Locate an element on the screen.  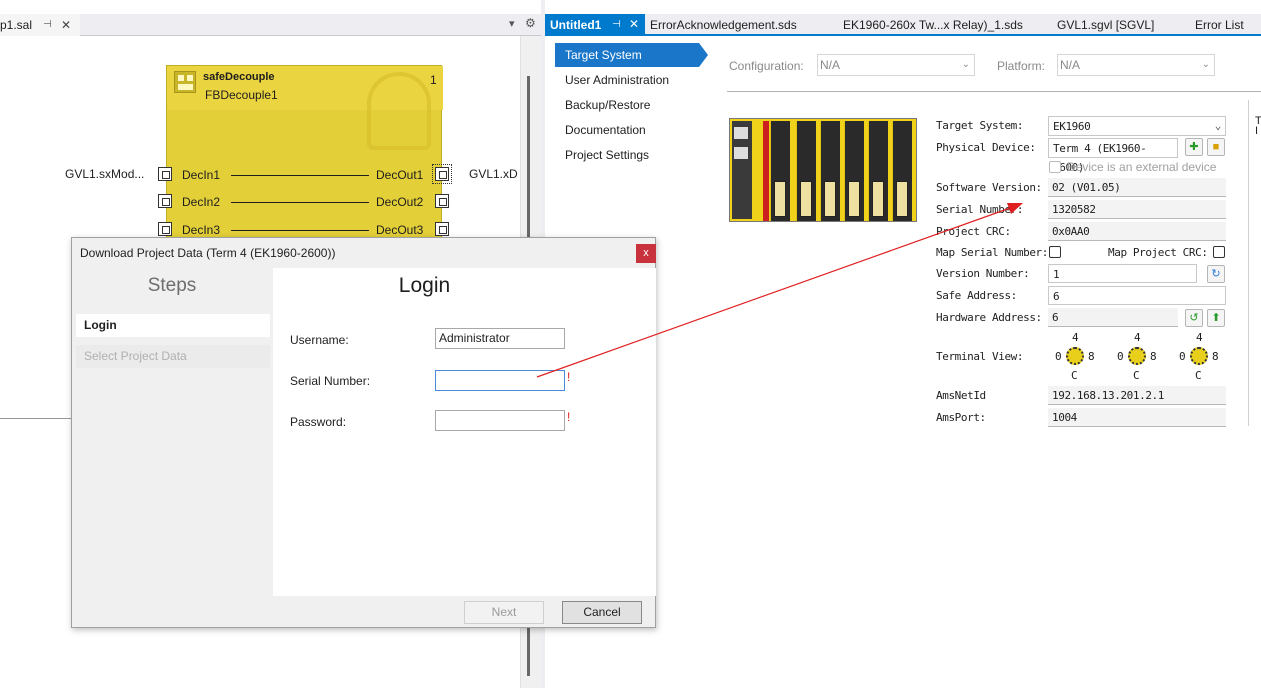
ams-net-id-value: 192.168.13.201.2.1 is located at coordinates (1137, 395).